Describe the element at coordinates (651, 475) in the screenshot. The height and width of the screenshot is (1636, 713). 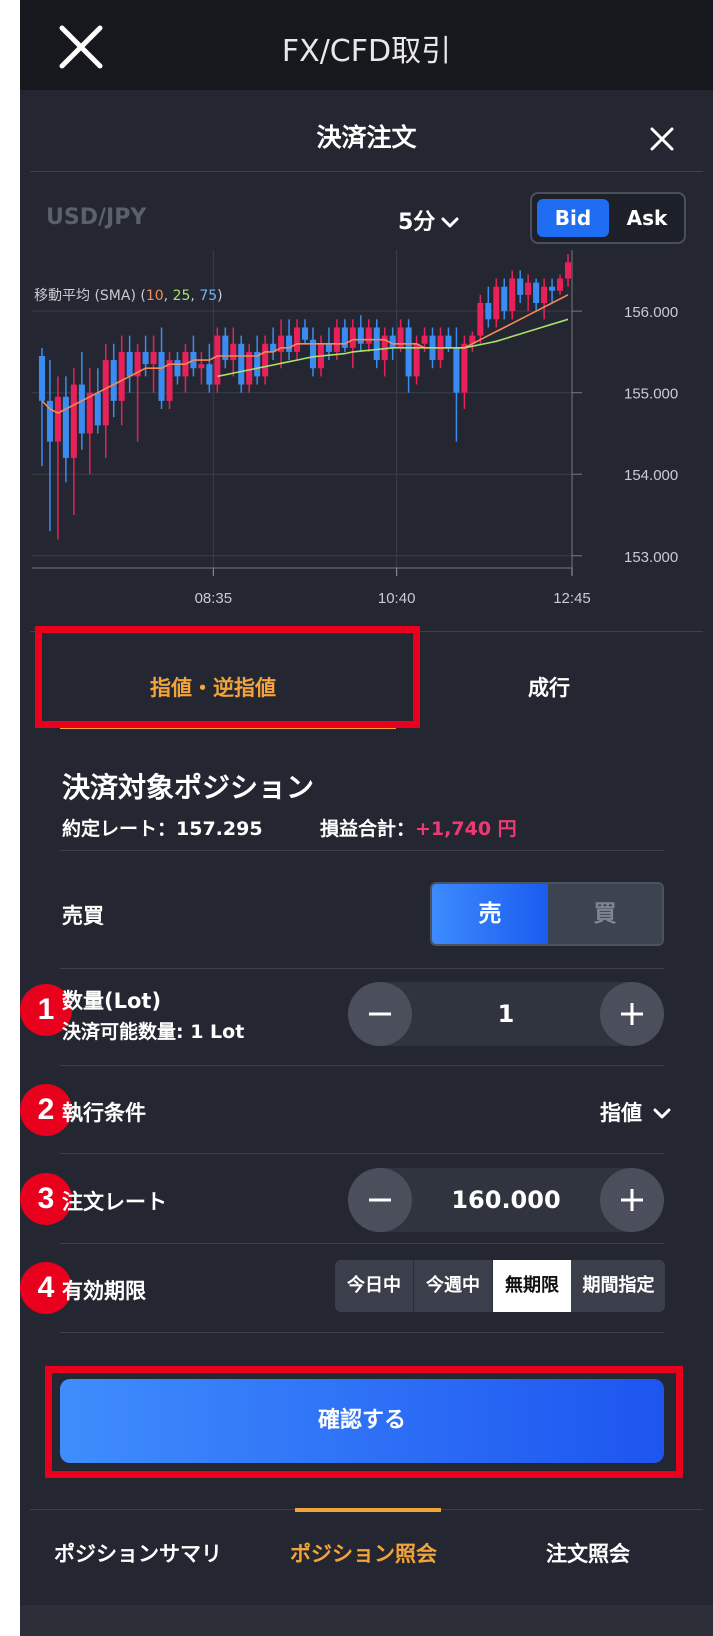
I see `y-tick-label: 154.000` at that location.